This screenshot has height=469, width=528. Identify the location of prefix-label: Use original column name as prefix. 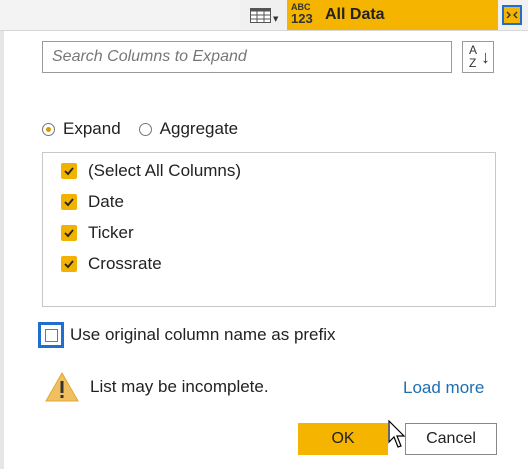
(203, 335).